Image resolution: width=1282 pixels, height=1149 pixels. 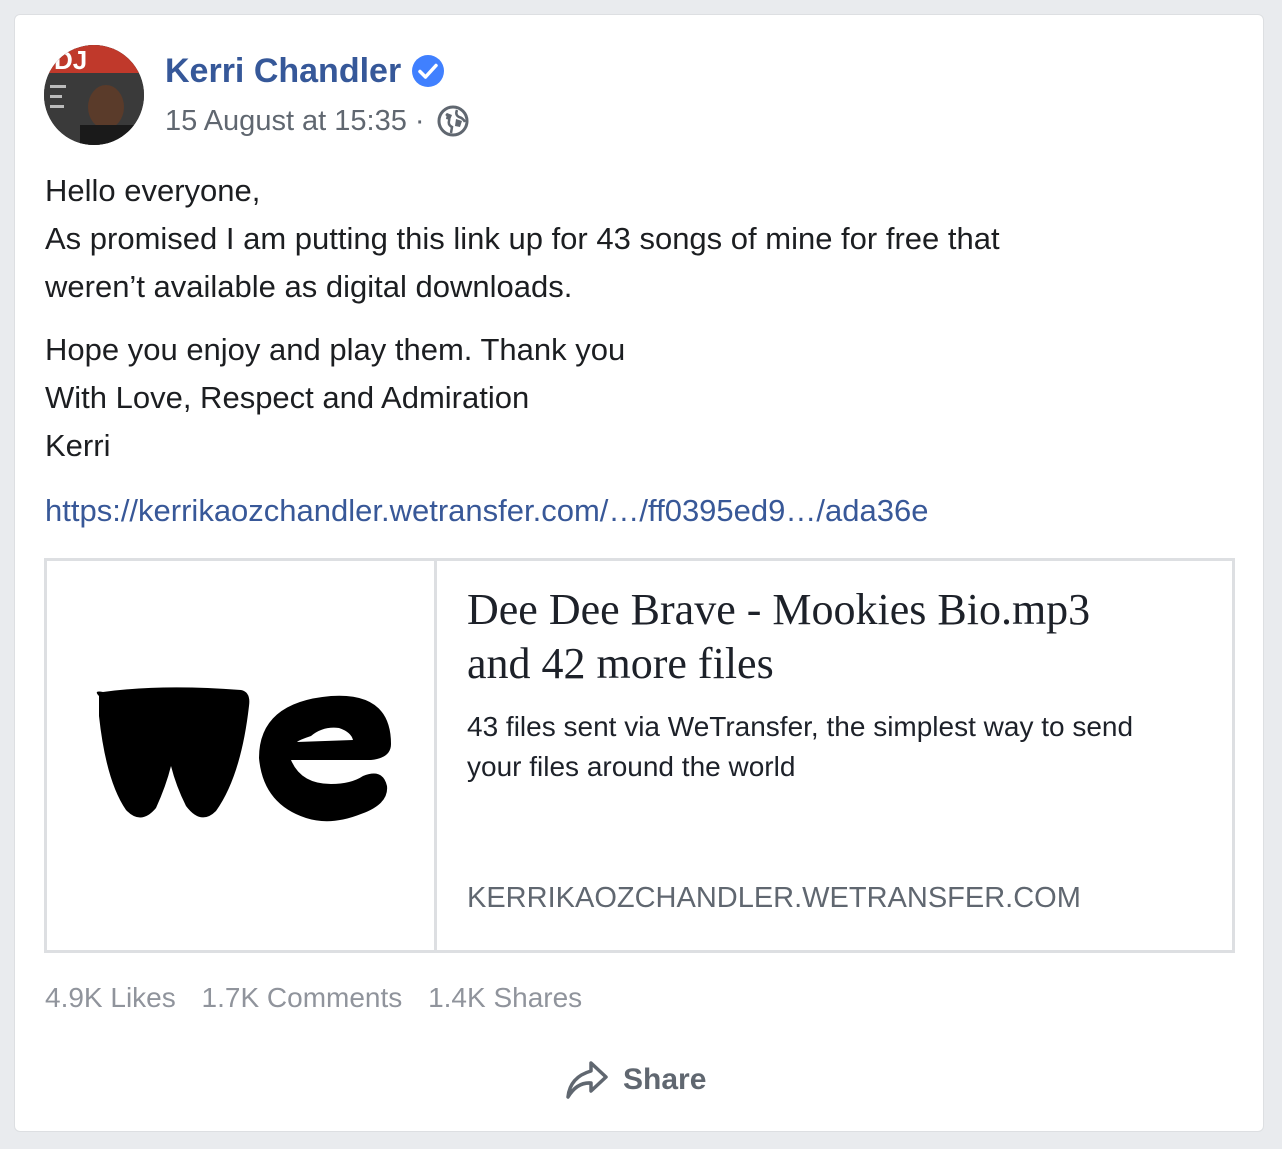 I want to click on post-line: Hope you enjoy and play them. Thank you, so click(x=335, y=349).